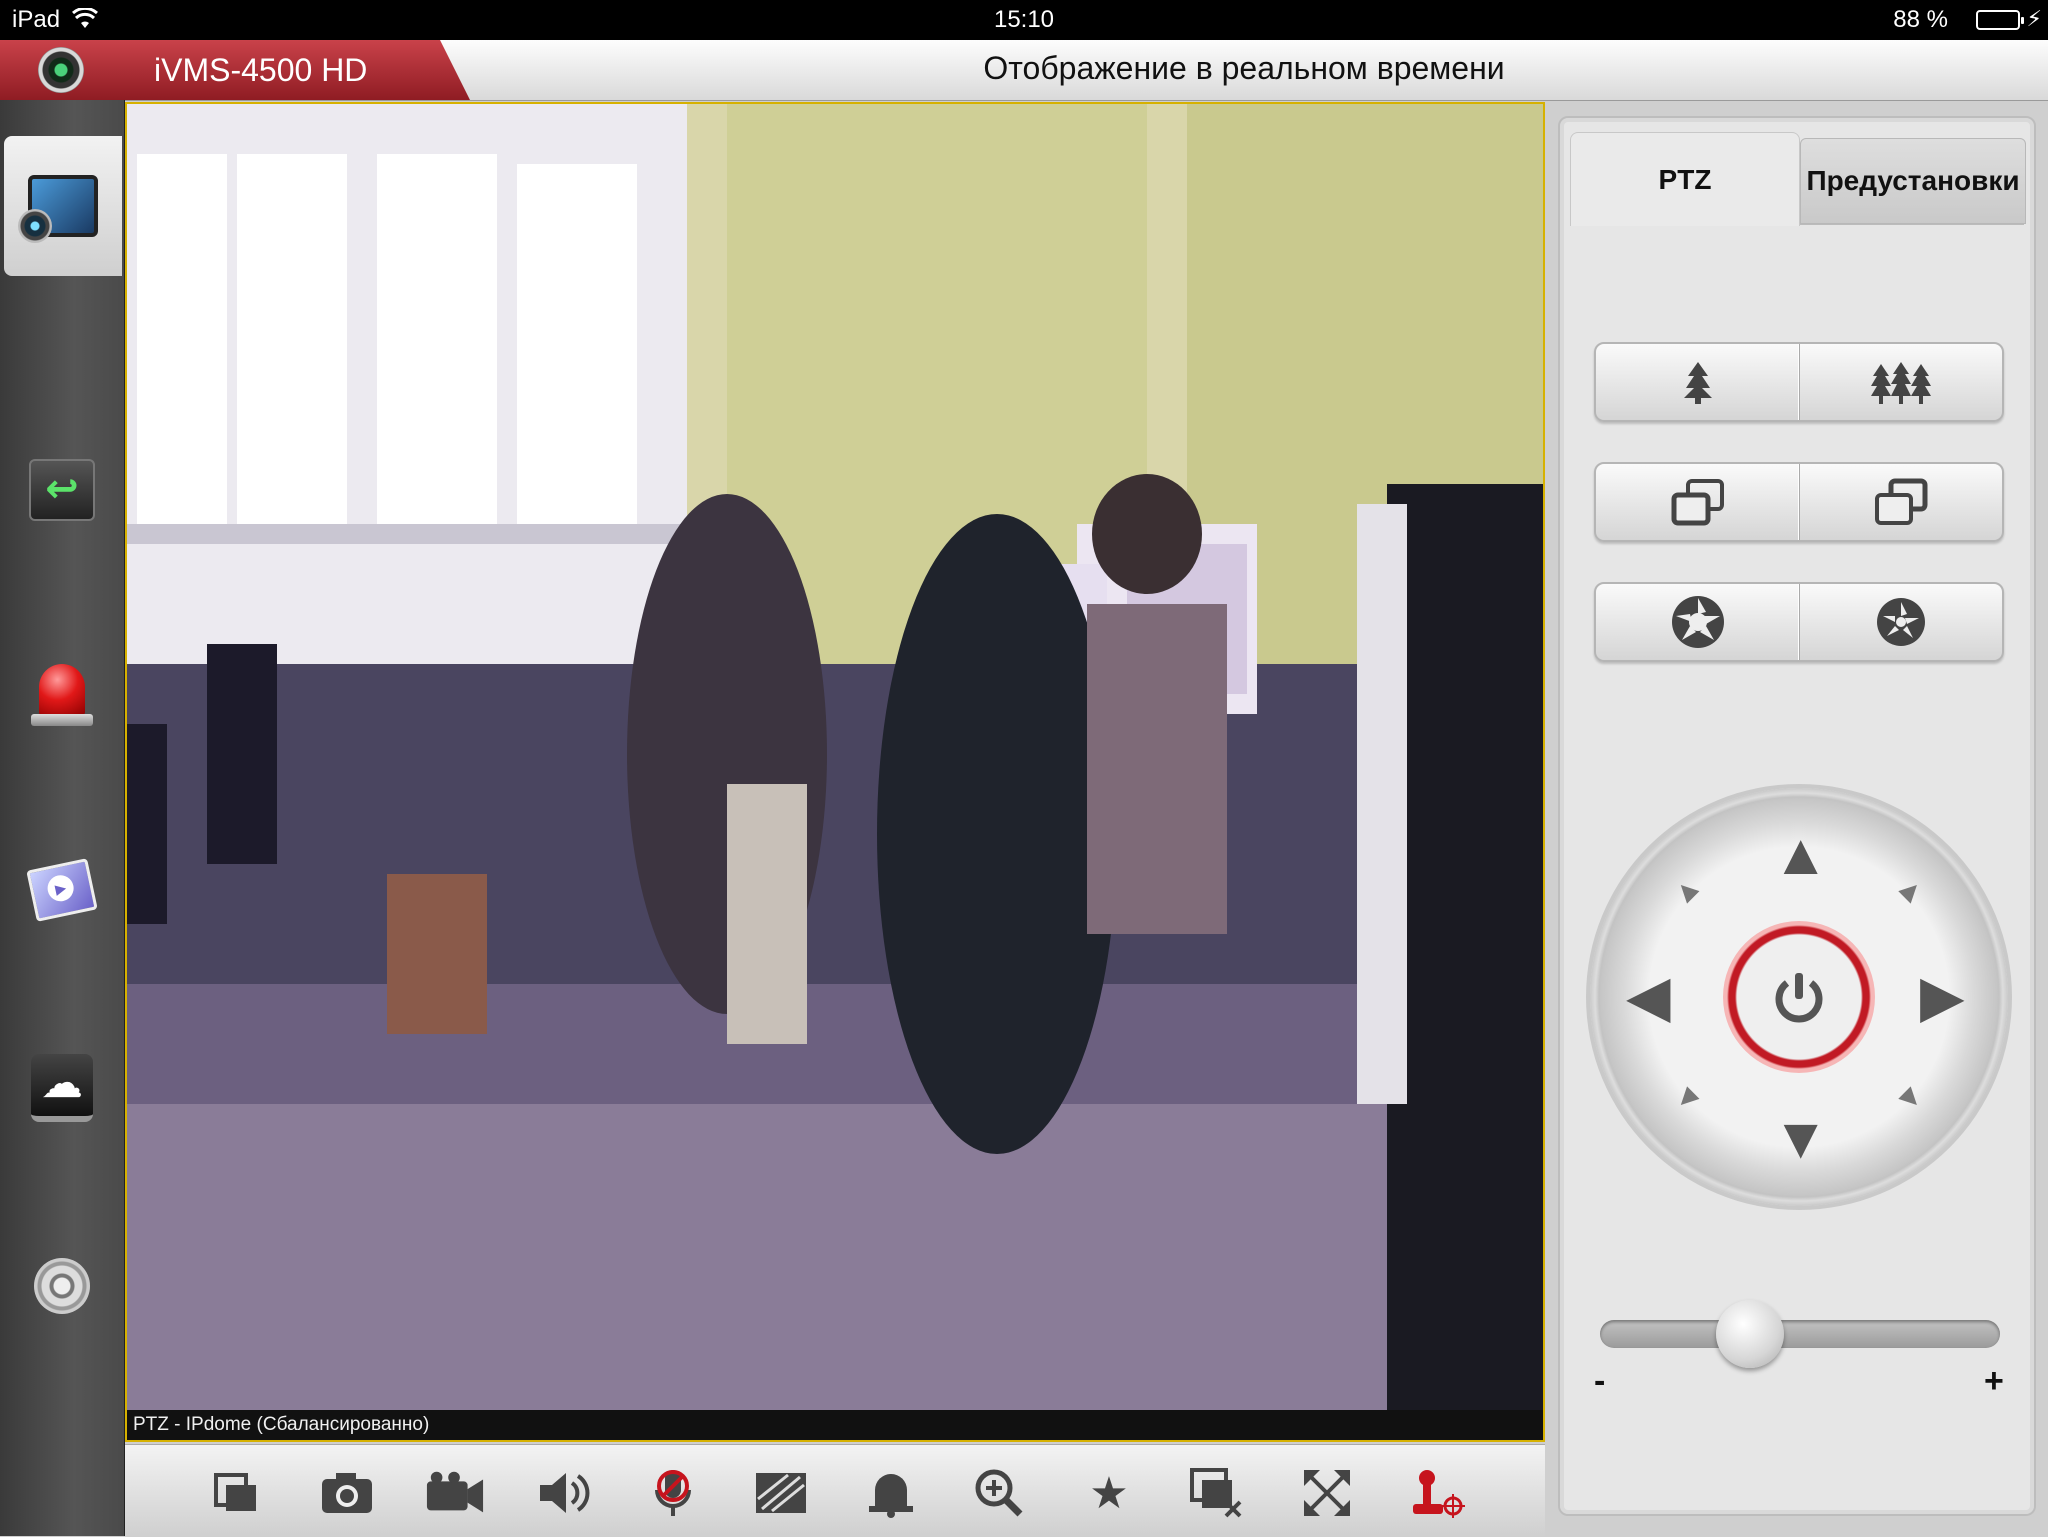 The height and width of the screenshot is (1537, 2048). What do you see at coordinates (1800, 855) in the screenshot?
I see `pan-up-button: ▲` at bounding box center [1800, 855].